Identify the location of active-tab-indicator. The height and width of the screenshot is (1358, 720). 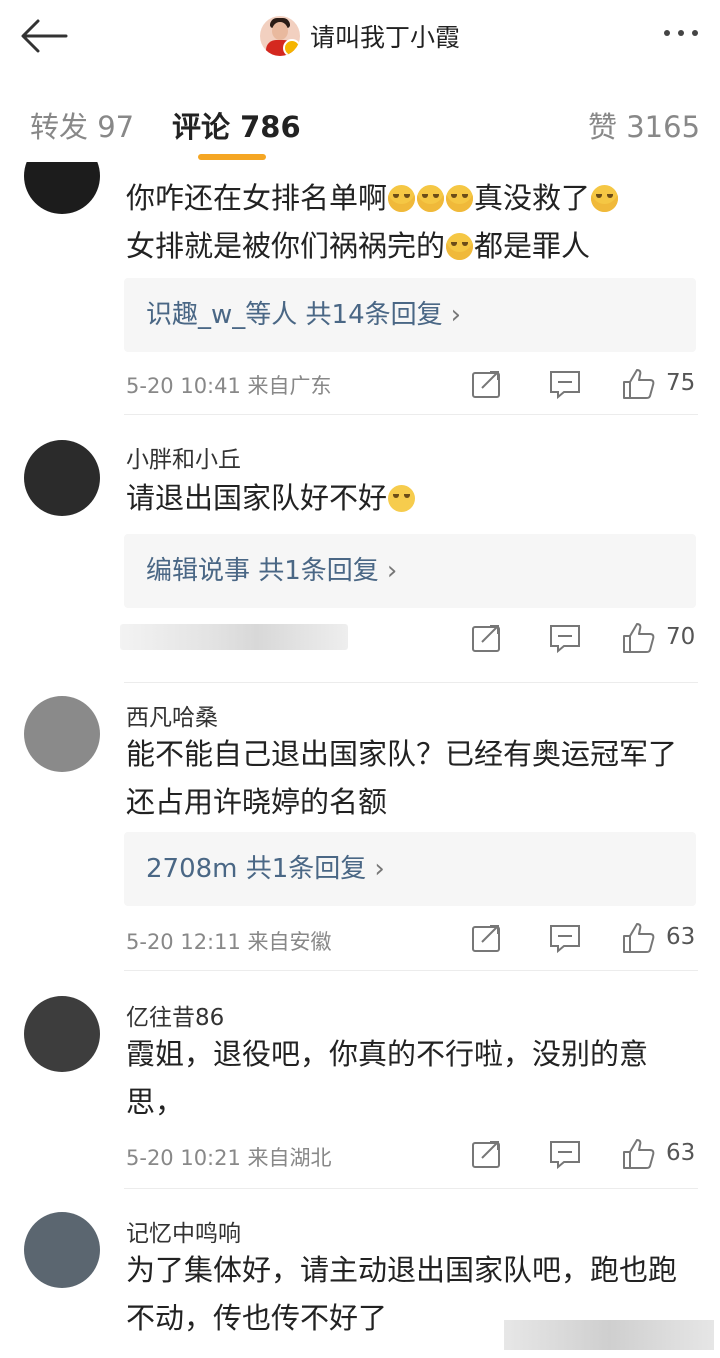
(232, 157).